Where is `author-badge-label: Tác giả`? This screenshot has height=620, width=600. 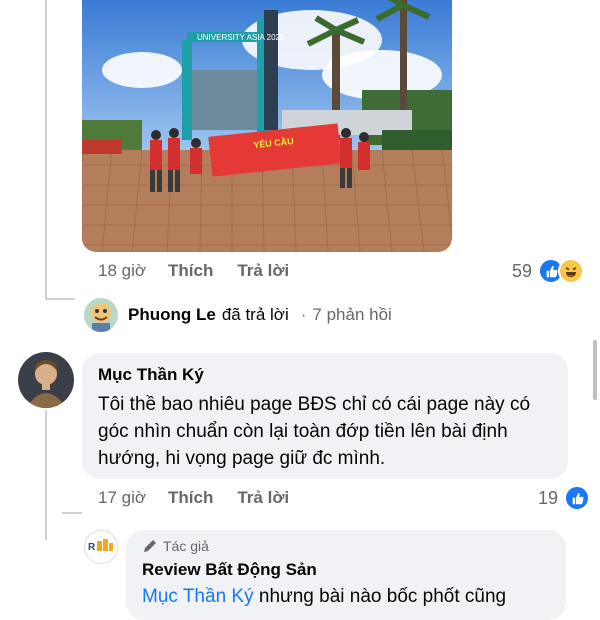 author-badge-label: Tác giả is located at coordinates (186, 546).